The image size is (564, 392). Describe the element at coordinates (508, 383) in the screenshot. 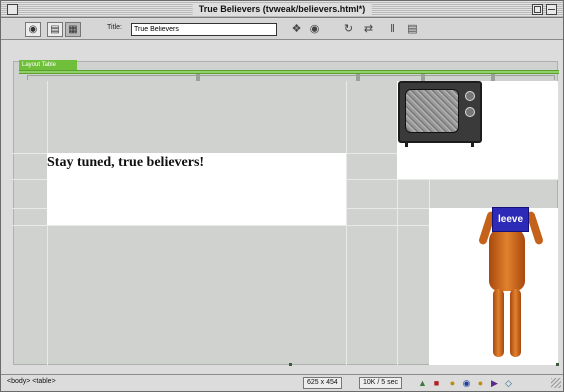

I see `code-inspector-launcher-icon: ◇` at that location.